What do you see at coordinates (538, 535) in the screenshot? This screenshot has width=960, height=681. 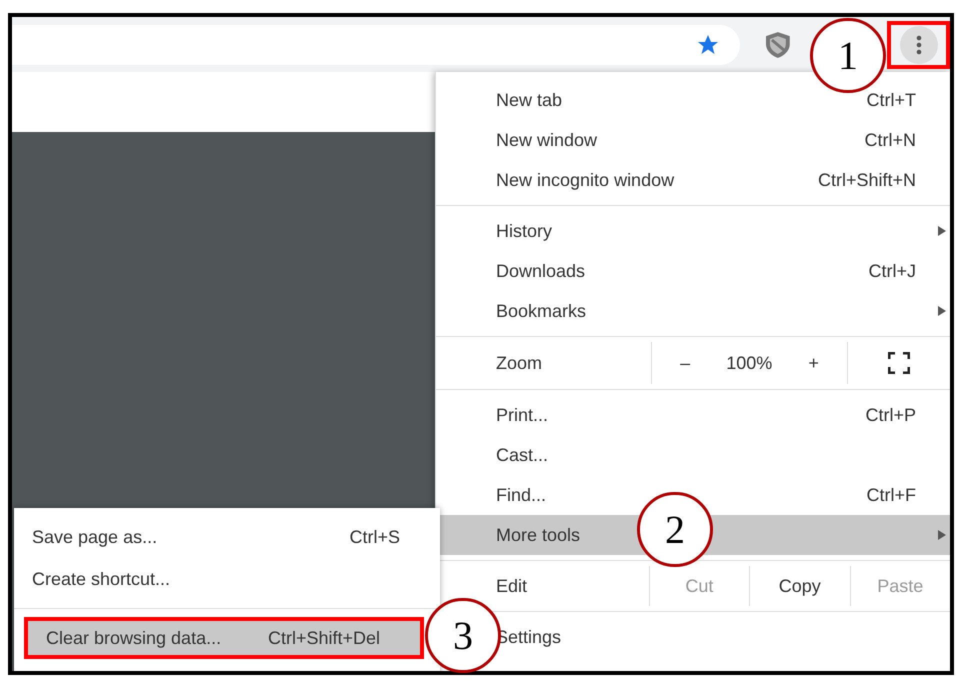 I see `menu-item-label: More tools` at bounding box center [538, 535].